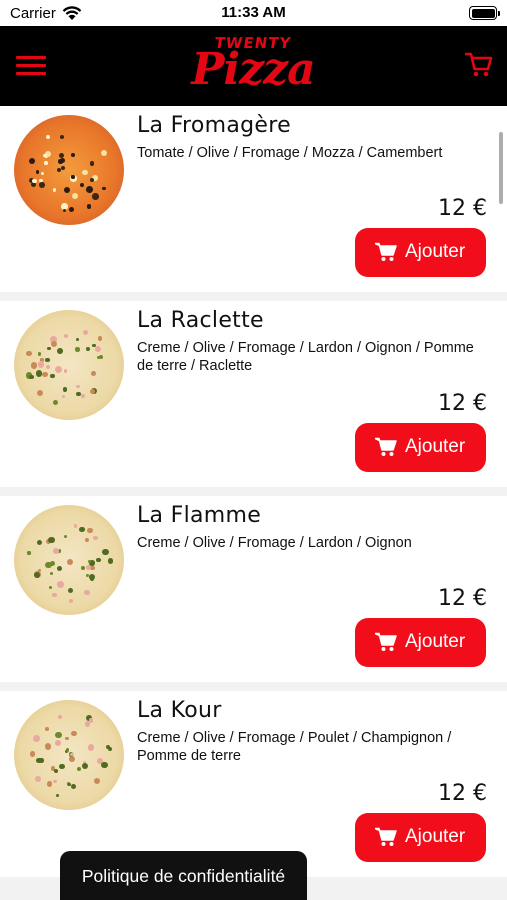  Describe the element at coordinates (253, 43) in the screenshot. I see `logo-top-text: TWENTY` at that location.